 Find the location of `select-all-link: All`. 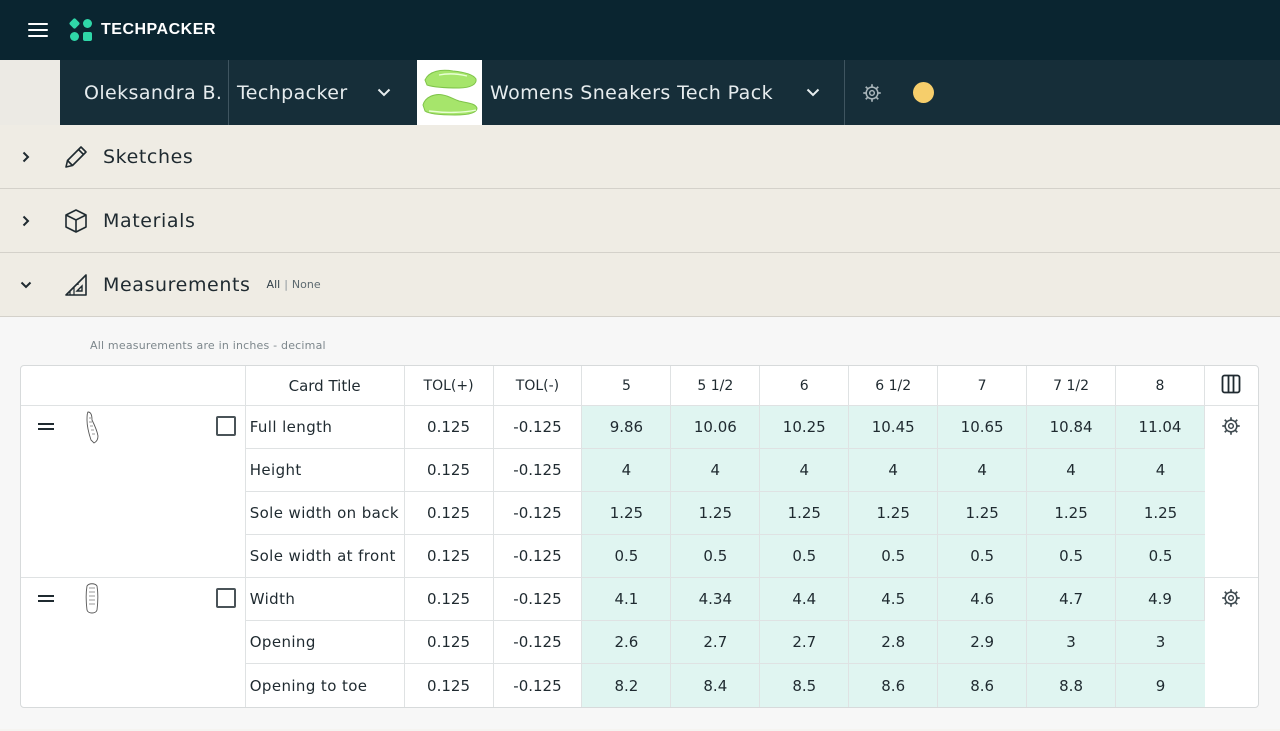

select-all-link: All is located at coordinates (274, 284).